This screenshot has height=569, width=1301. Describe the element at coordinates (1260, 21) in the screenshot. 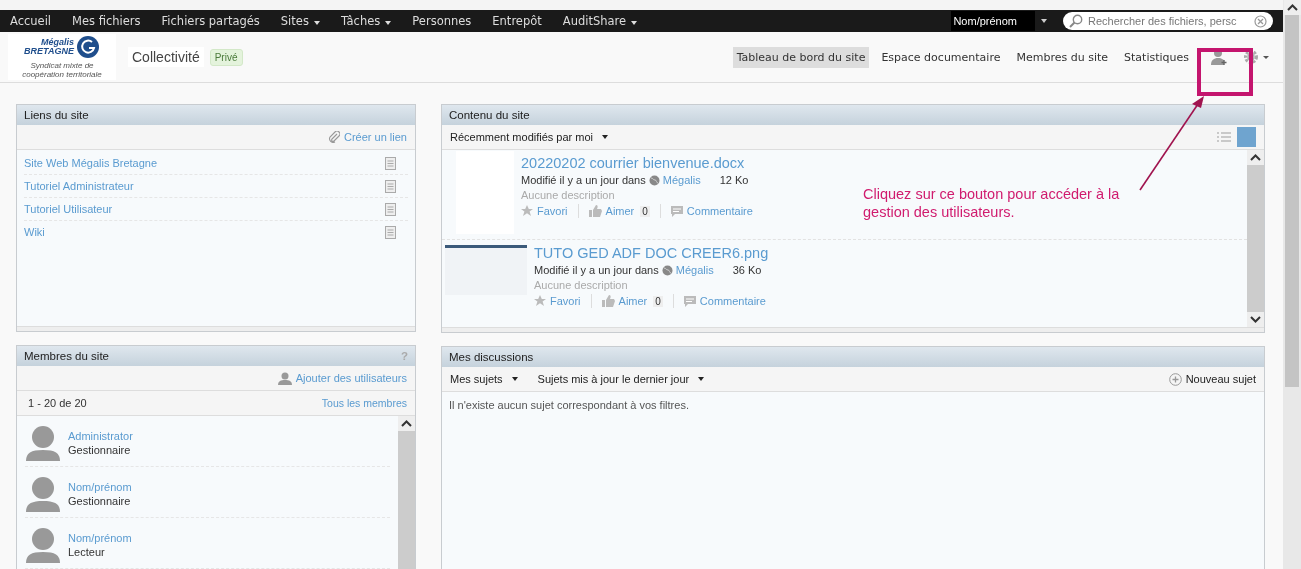

I see `clear-icon` at that location.